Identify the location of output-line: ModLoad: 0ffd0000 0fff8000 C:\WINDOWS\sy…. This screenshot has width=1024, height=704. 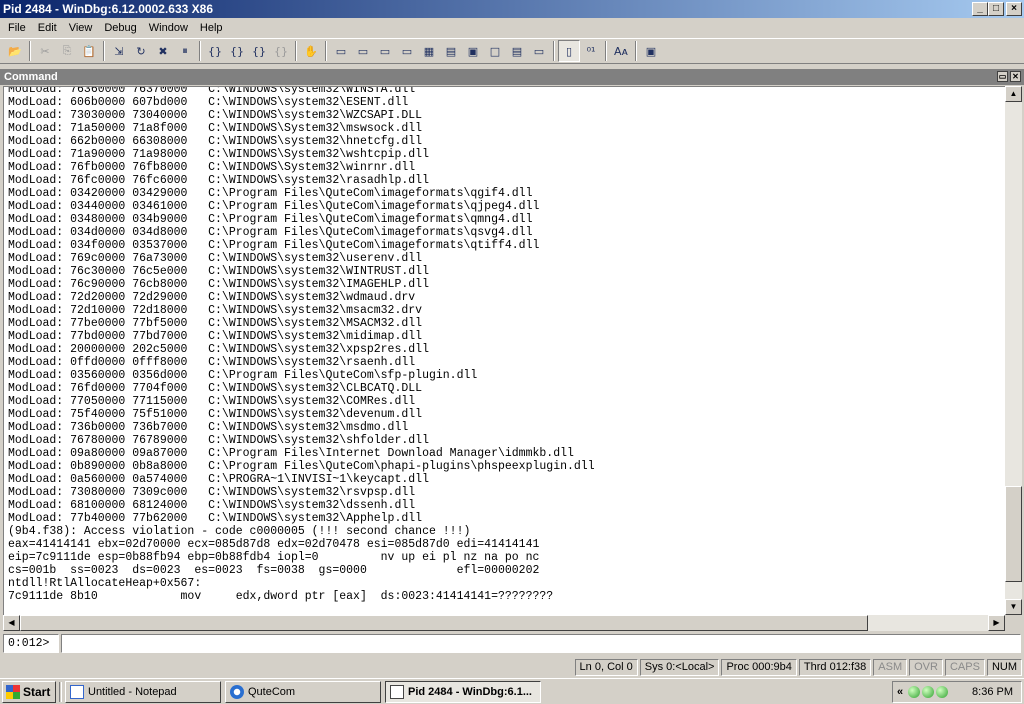
(212, 362).